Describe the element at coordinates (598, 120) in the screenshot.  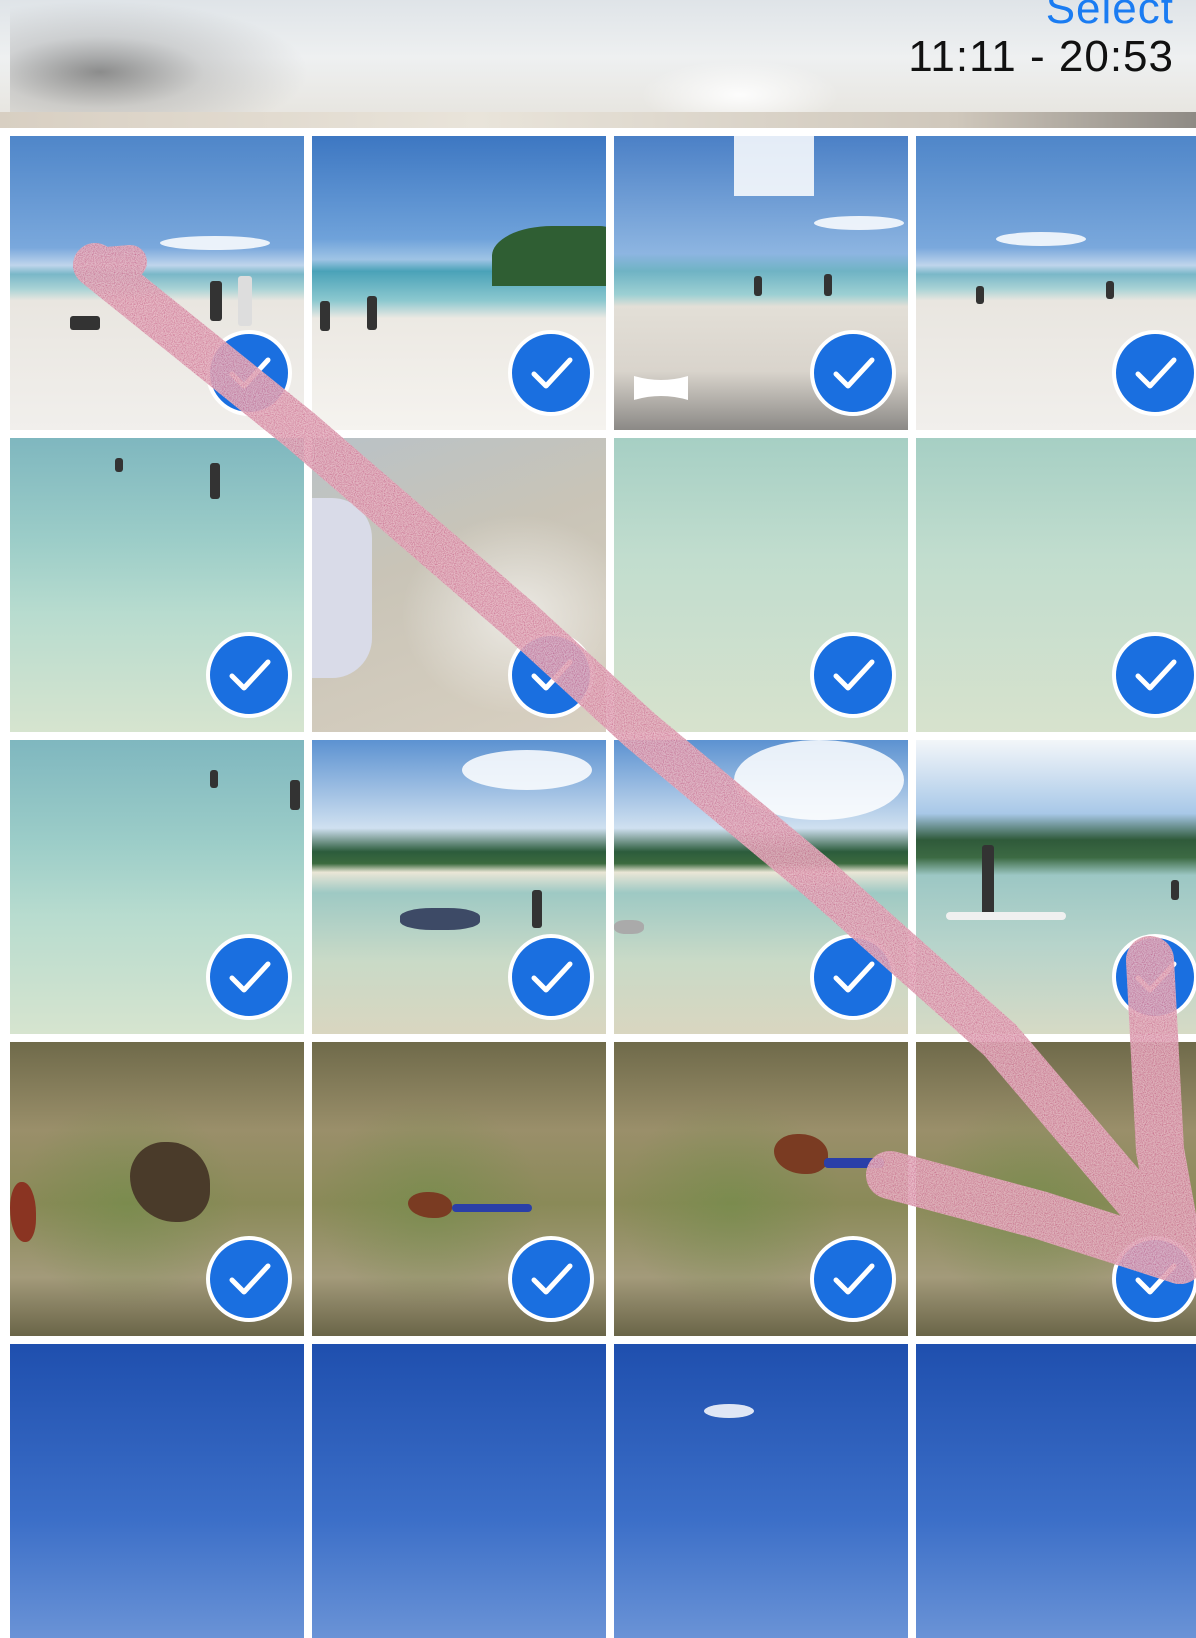
I see `previous-photos-row` at that location.